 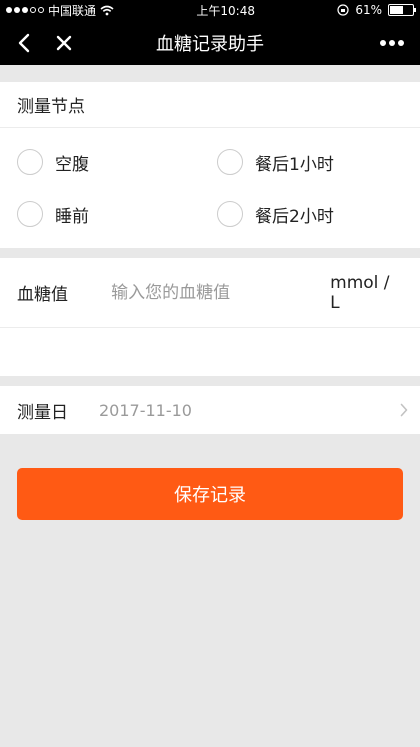 What do you see at coordinates (145, 410) in the screenshot?
I see `date-value: 2017-11-10` at bounding box center [145, 410].